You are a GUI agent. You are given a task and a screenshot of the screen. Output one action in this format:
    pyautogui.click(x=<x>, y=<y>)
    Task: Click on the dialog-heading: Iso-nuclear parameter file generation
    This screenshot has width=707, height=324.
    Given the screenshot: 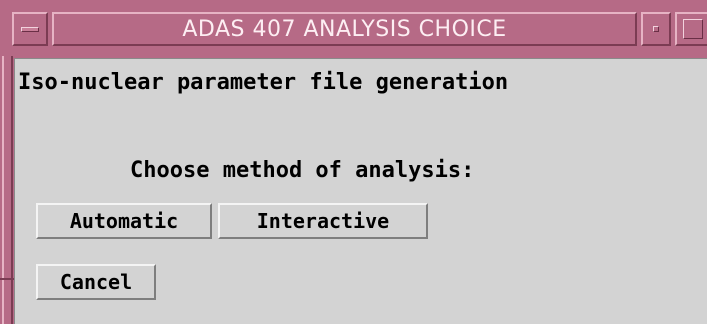 What is the action you would take?
    pyautogui.click(x=263, y=82)
    